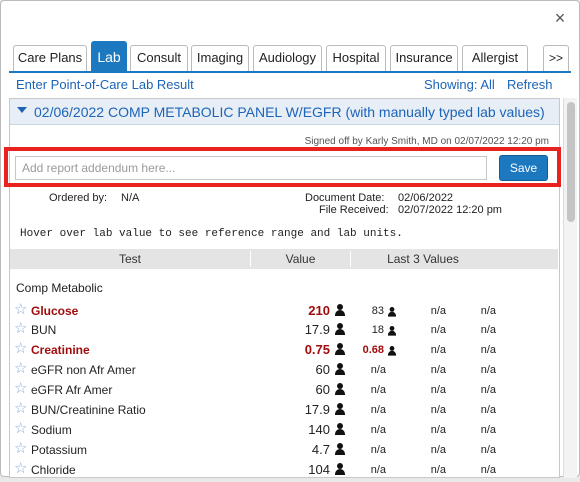  What do you see at coordinates (22, 110) in the screenshot?
I see `collapse-caret-icon` at bounding box center [22, 110].